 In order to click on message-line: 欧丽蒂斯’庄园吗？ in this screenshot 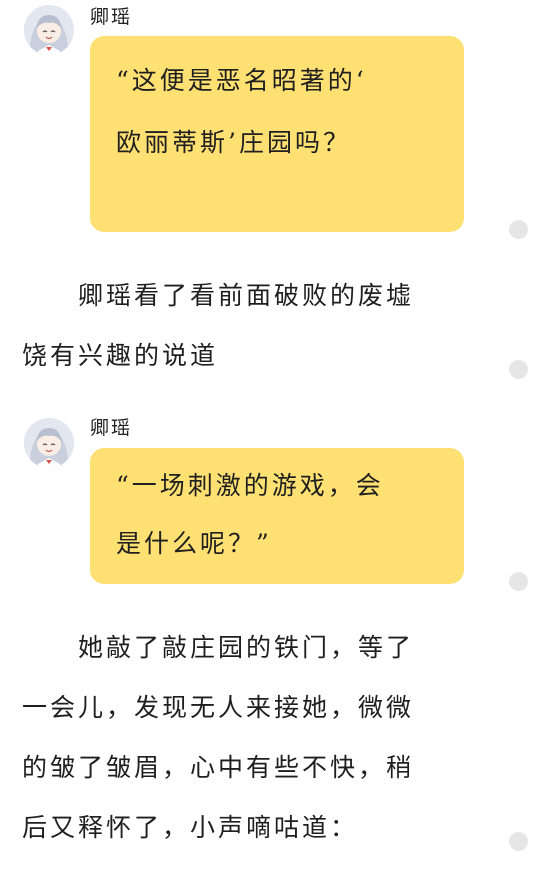, I will do `click(233, 142)`.